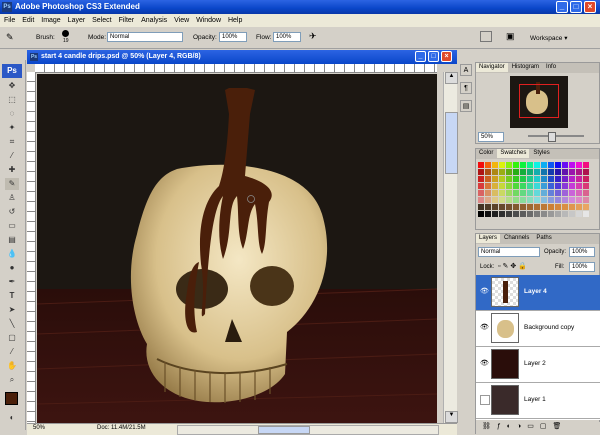 The image size is (600, 435). What do you see at coordinates (9, 20) in the screenshot?
I see `menu-file: File` at bounding box center [9, 20].